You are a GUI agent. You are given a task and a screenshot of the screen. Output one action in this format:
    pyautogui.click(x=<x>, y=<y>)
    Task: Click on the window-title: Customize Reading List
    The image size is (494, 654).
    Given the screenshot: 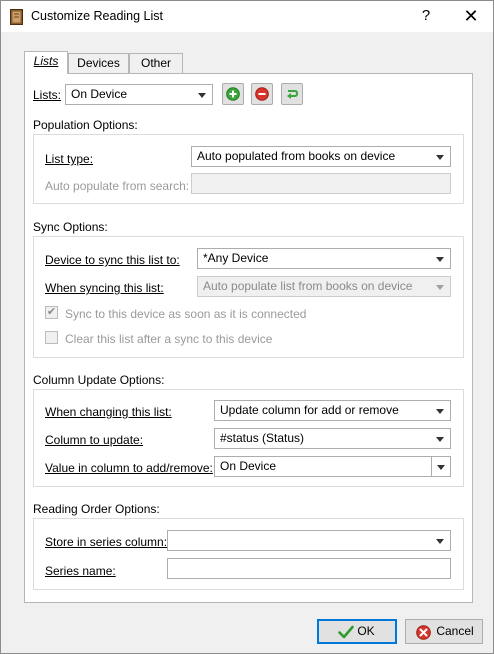 What is the action you would take?
    pyautogui.click(x=97, y=16)
    